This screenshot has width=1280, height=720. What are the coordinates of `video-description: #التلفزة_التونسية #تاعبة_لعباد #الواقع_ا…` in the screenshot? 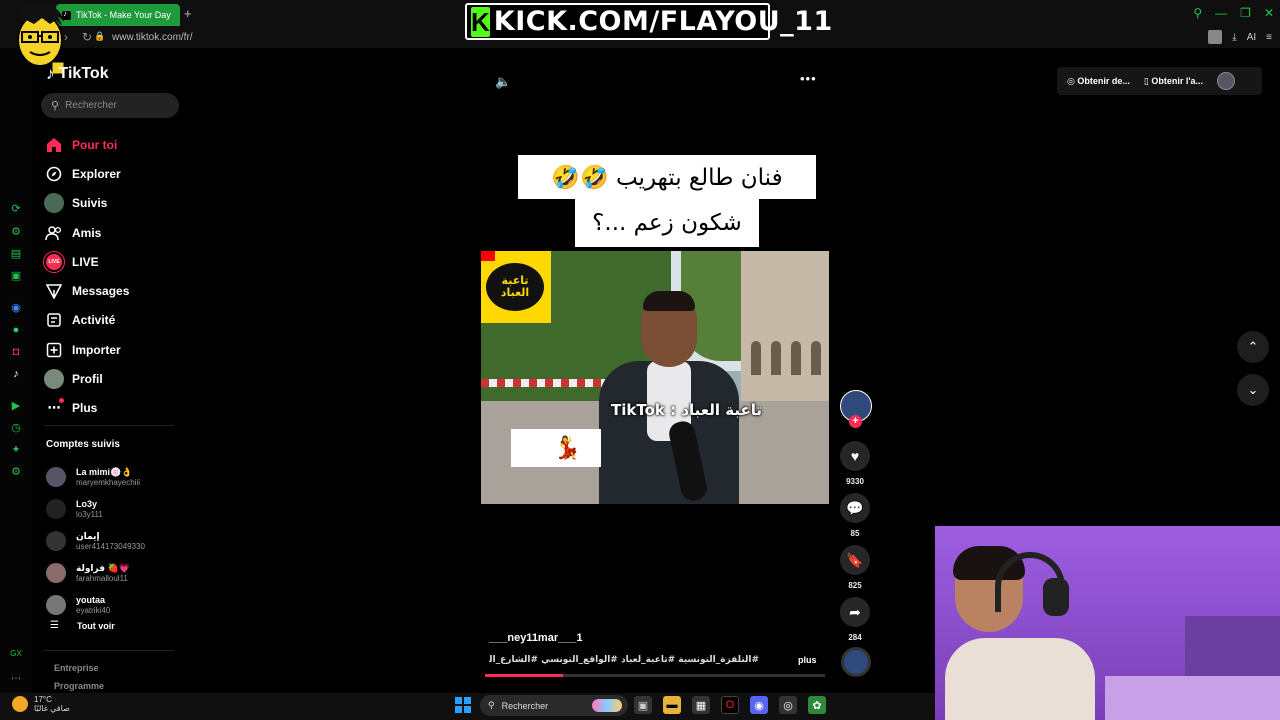 It's located at (624, 660).